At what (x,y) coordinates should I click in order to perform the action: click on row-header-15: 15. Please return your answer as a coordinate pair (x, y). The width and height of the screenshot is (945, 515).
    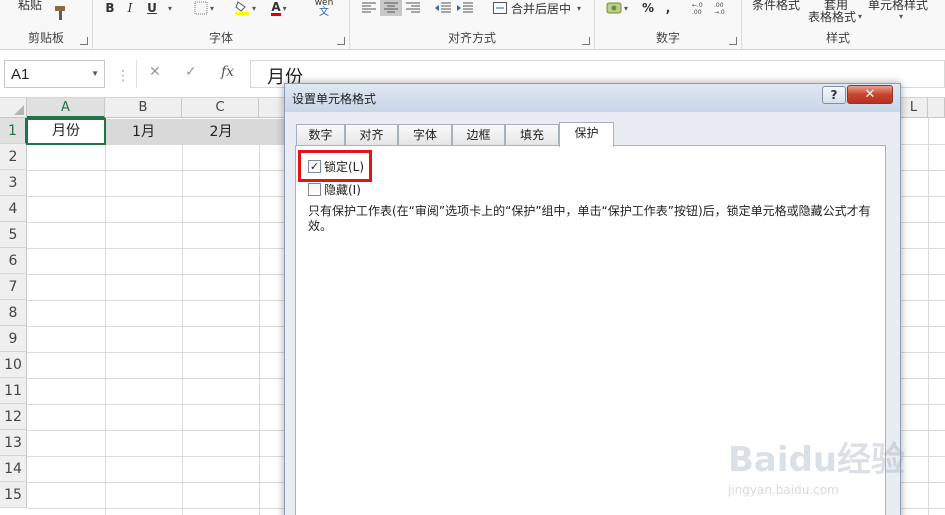
    Looking at the image, I should click on (13, 495).